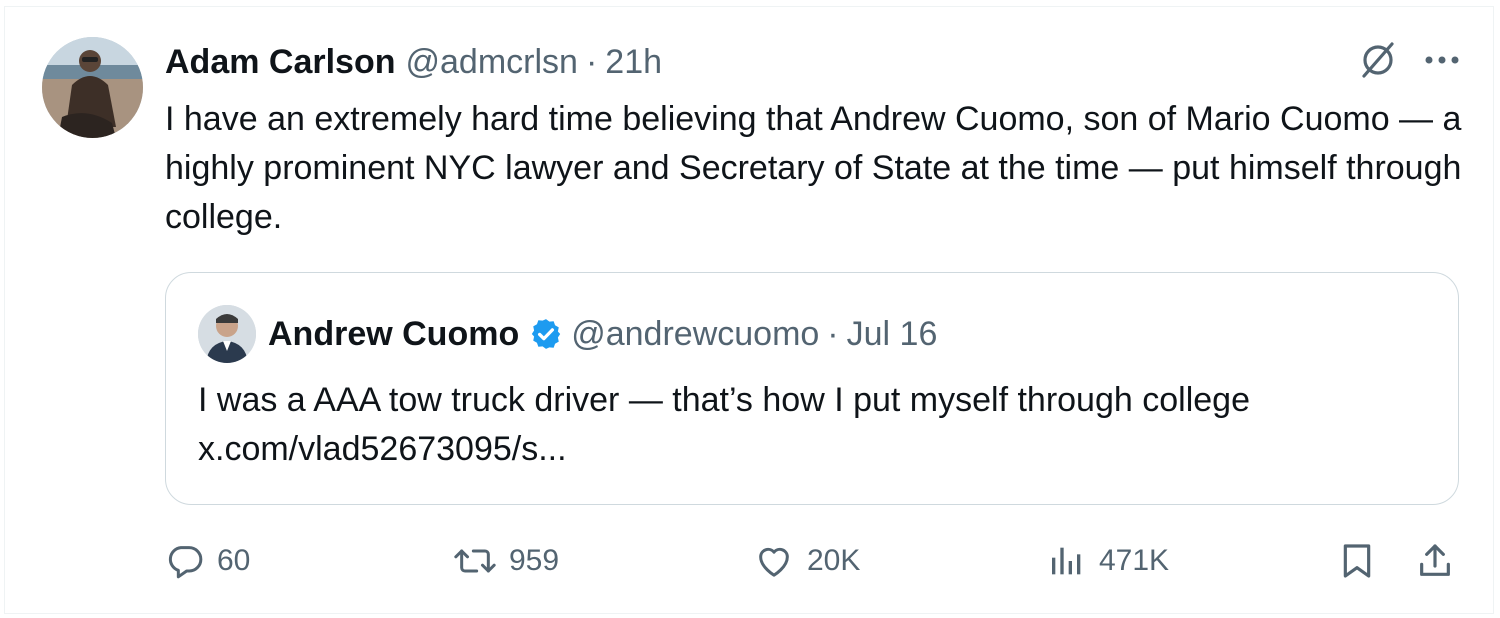 The image size is (1500, 618). I want to click on repost-button: 959, so click(506, 561).